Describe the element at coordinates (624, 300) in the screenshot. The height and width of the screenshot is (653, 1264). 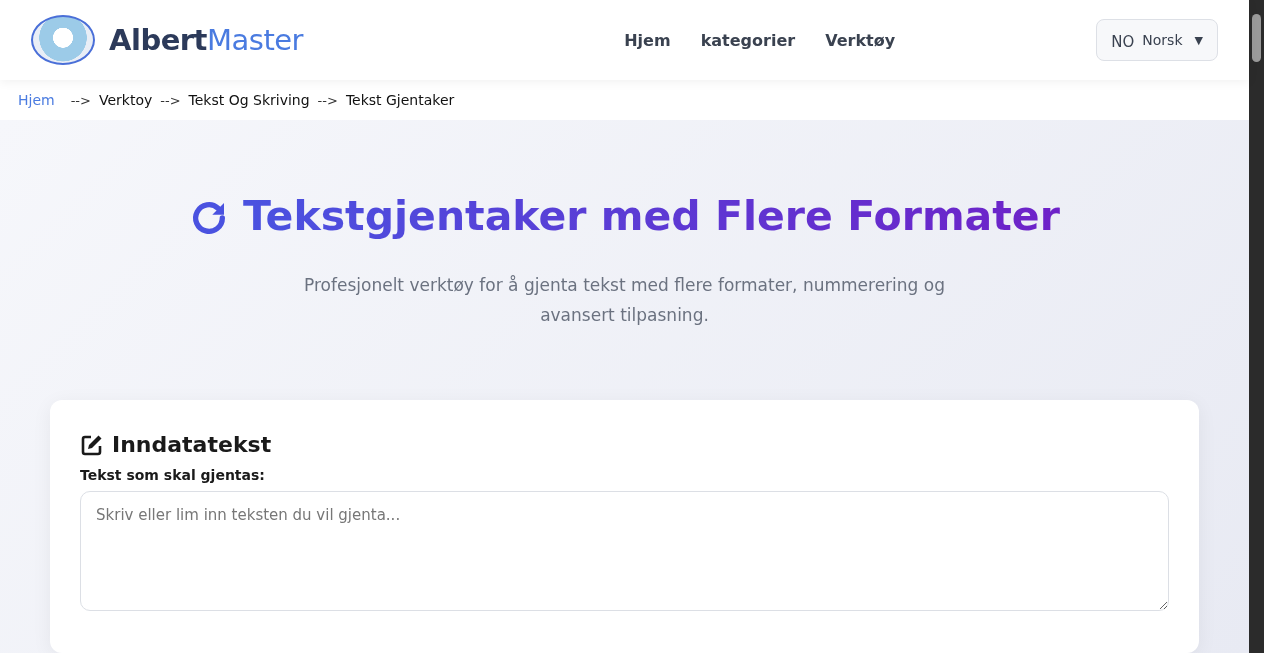
I see `page-subtitle: Profesjonelt verktøy for å gjenta tekst med flere formater, nummerering og avansert tilpasning.` at that location.